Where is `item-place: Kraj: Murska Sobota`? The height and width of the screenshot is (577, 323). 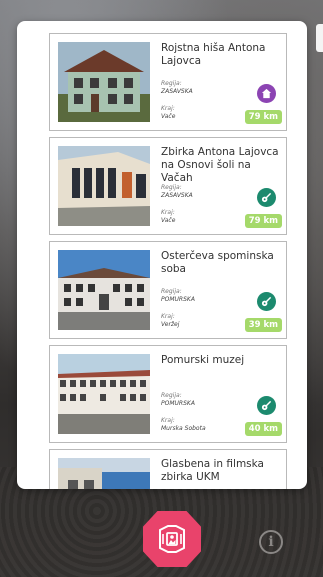 item-place: Kraj: Murska Sobota is located at coordinates (183, 424).